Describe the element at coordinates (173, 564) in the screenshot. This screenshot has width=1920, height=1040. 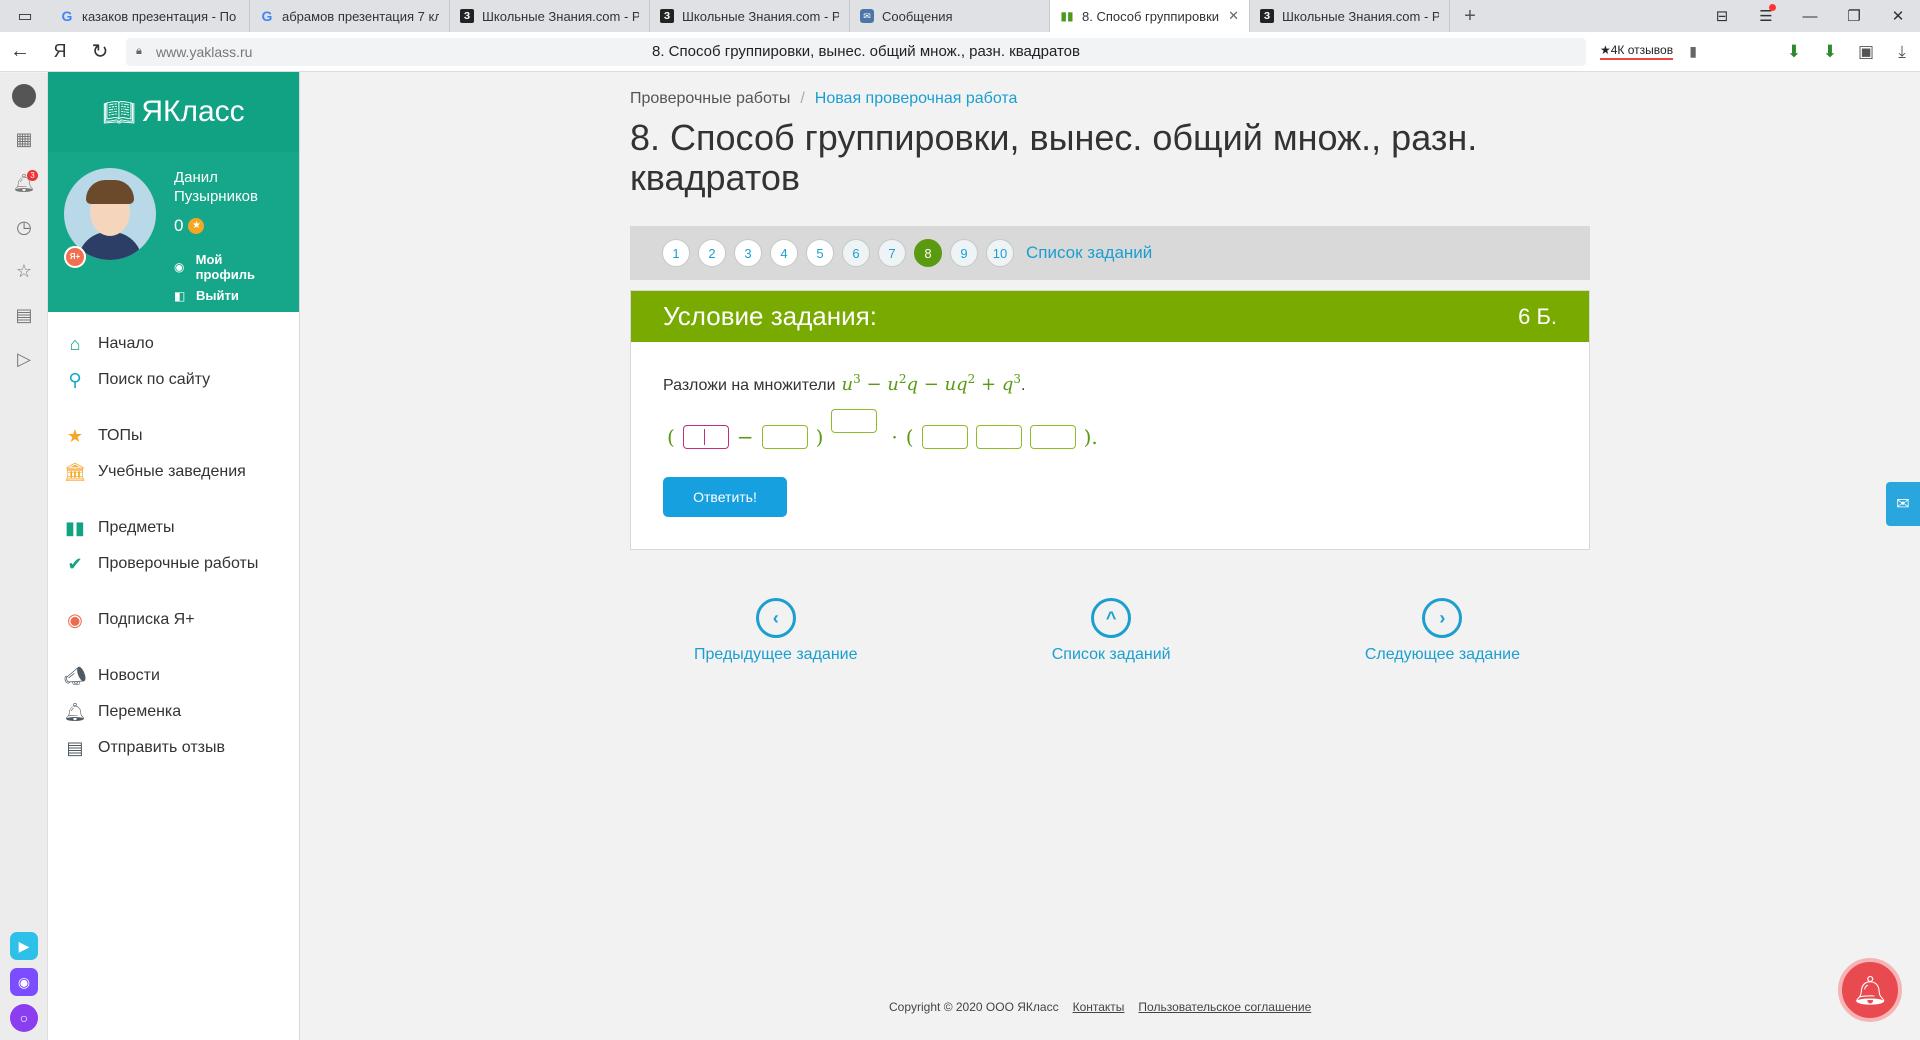
I see `nav-item-tests: ✔ Проверочные работы` at that location.